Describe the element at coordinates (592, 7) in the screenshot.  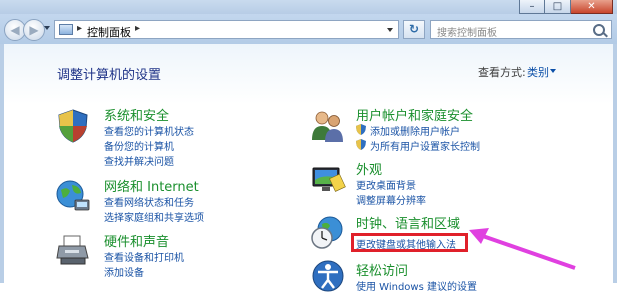
I see `close-button: ✕` at that location.